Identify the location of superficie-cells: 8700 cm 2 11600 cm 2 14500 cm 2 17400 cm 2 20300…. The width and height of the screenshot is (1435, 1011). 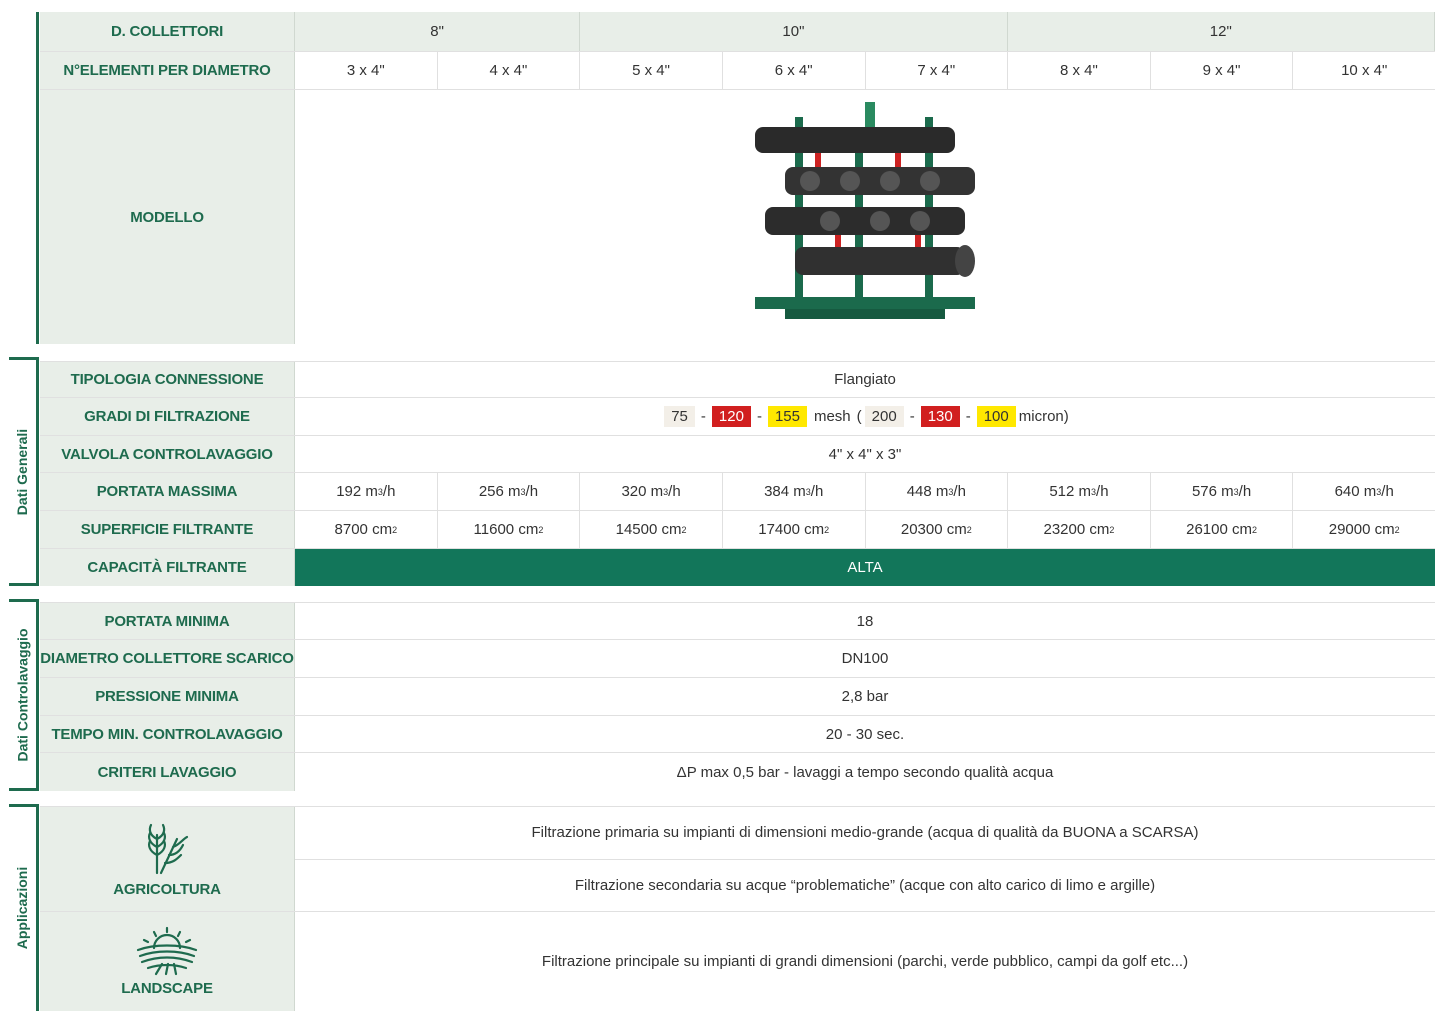
(865, 529).